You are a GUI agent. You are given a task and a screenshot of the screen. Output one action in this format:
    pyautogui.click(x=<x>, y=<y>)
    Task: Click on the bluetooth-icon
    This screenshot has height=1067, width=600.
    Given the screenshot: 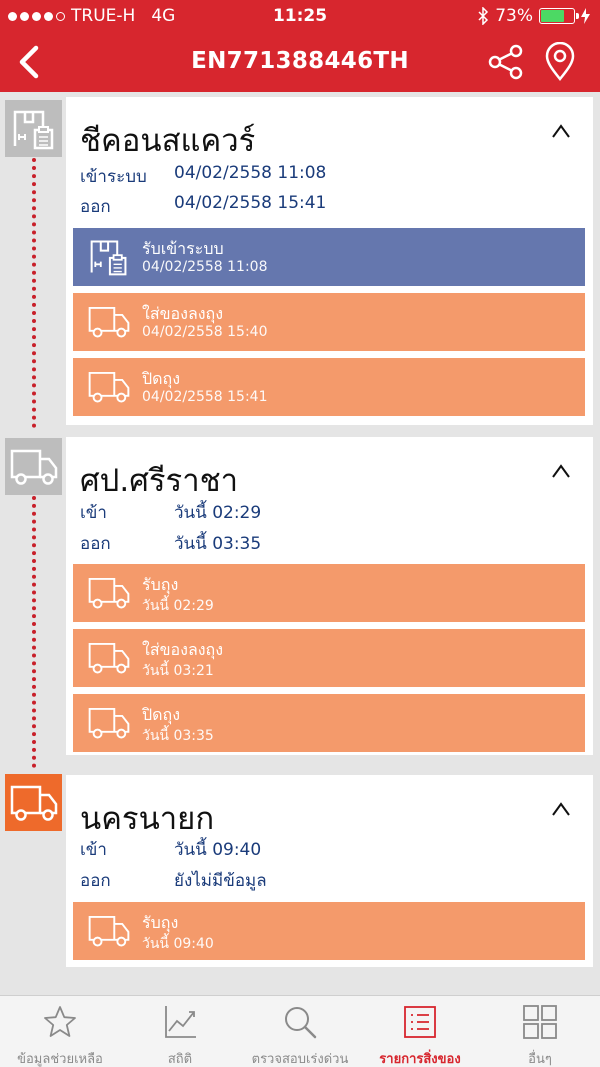 What is the action you would take?
    pyautogui.click(x=483, y=16)
    